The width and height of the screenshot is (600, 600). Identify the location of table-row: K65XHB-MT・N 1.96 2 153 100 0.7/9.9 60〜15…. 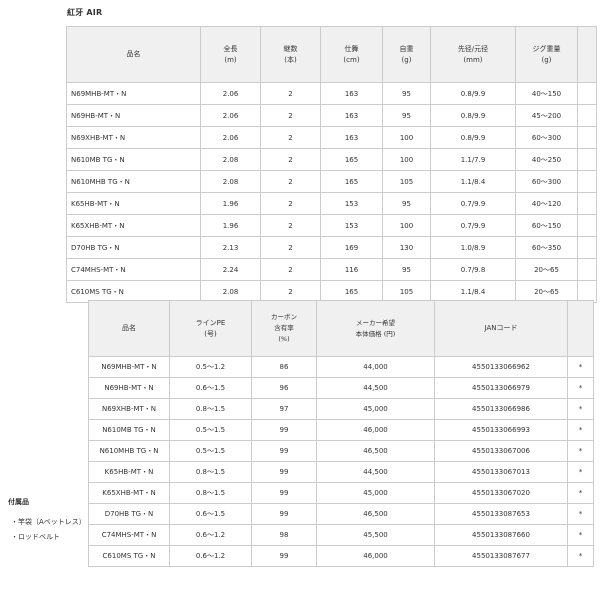
(331, 225).